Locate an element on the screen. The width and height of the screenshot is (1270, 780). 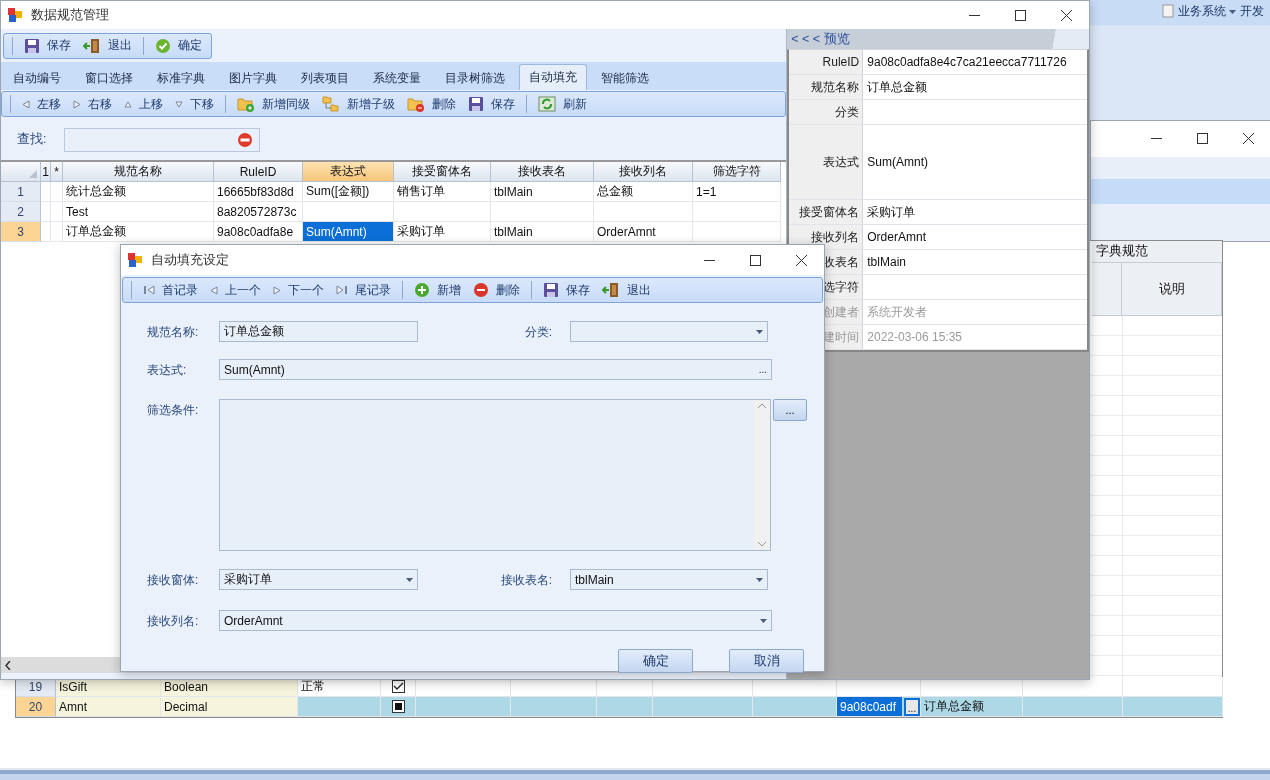
toolbar-button: 尾记录 is located at coordinates (363, 290).